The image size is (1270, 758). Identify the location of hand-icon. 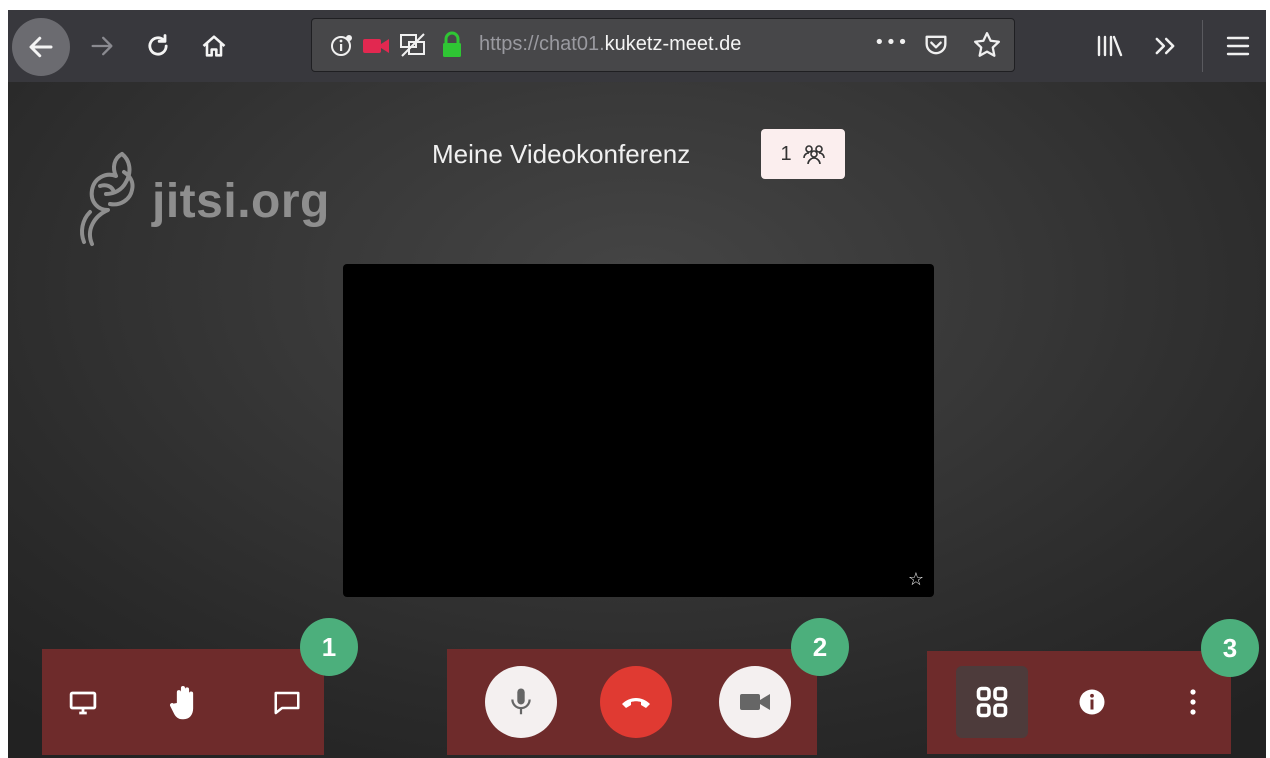
(181, 703).